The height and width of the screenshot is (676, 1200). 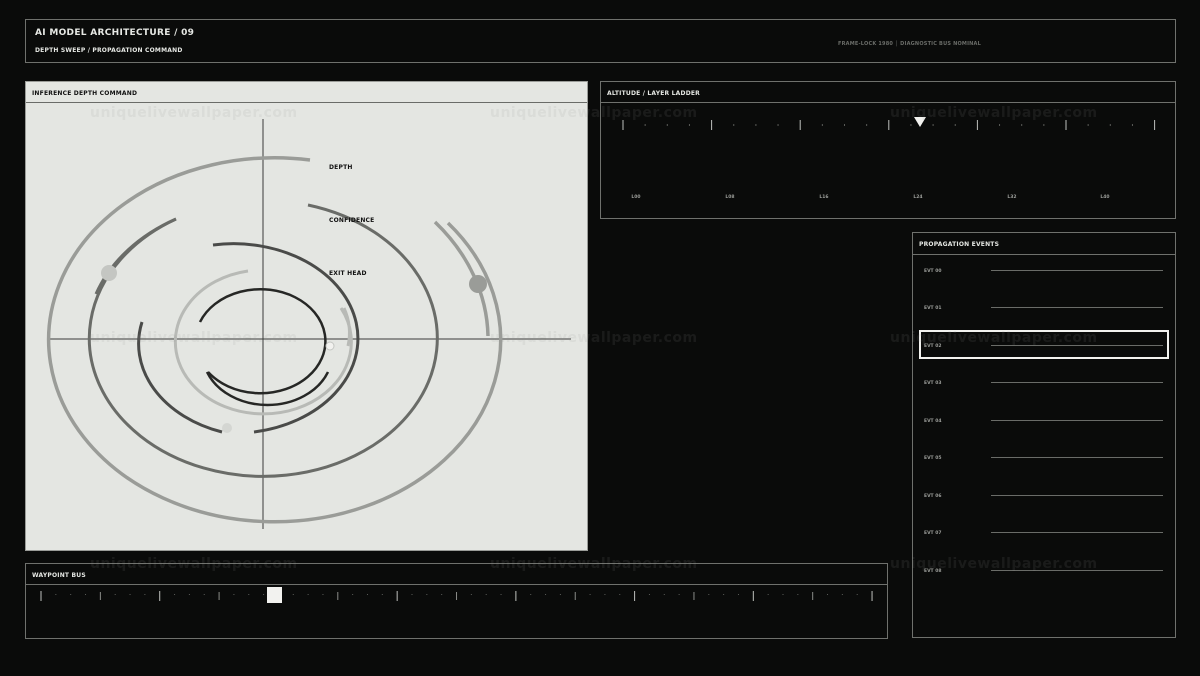 I want to click on ladder-scale, so click(x=889, y=123).